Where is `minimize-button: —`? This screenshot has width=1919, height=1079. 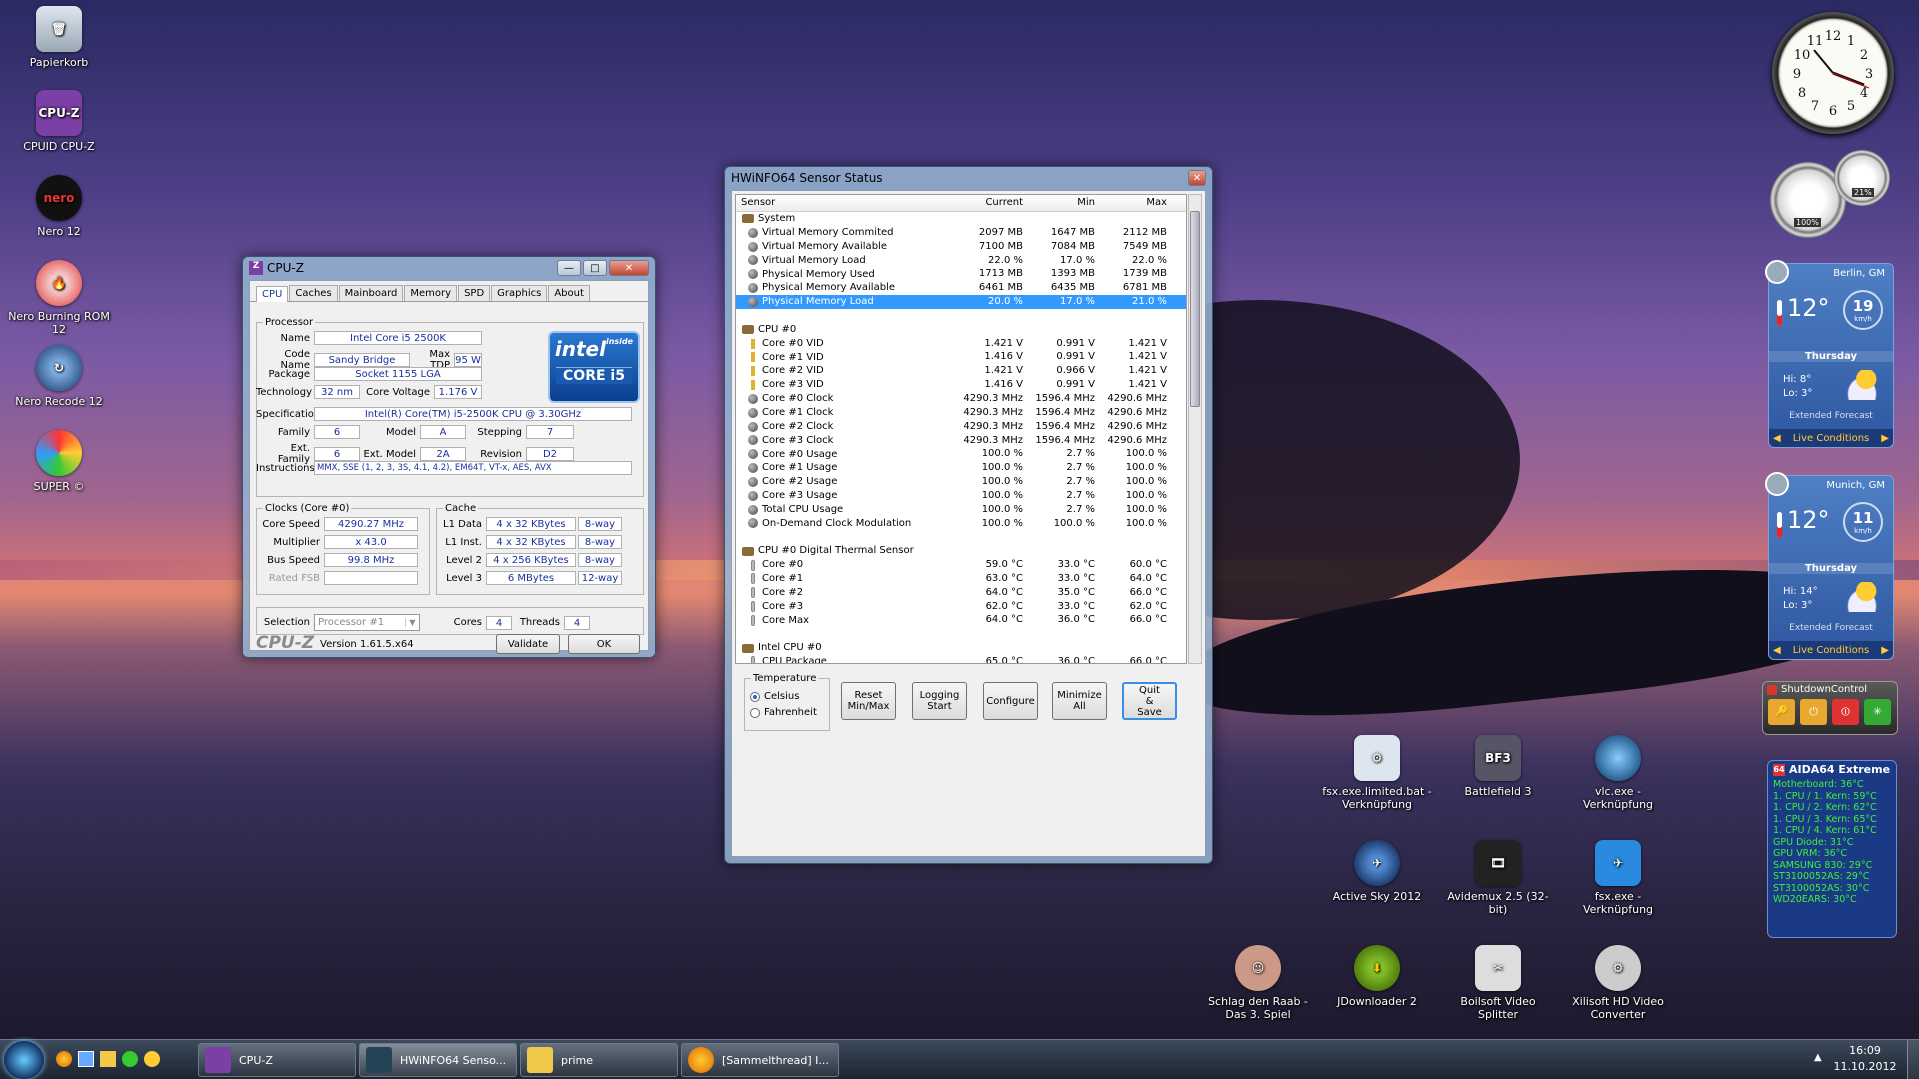
minimize-button: — is located at coordinates (569, 268).